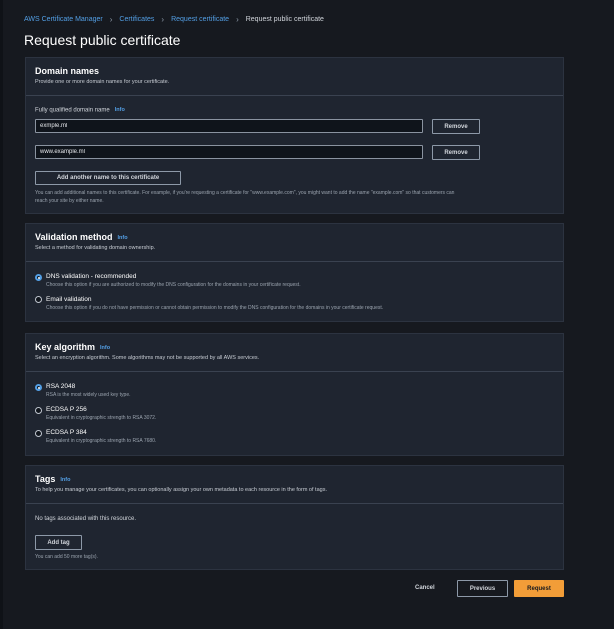 This screenshot has width=614, height=629. What do you see at coordinates (456, 126) in the screenshot?
I see `remove-domain-1-button: Remove` at bounding box center [456, 126].